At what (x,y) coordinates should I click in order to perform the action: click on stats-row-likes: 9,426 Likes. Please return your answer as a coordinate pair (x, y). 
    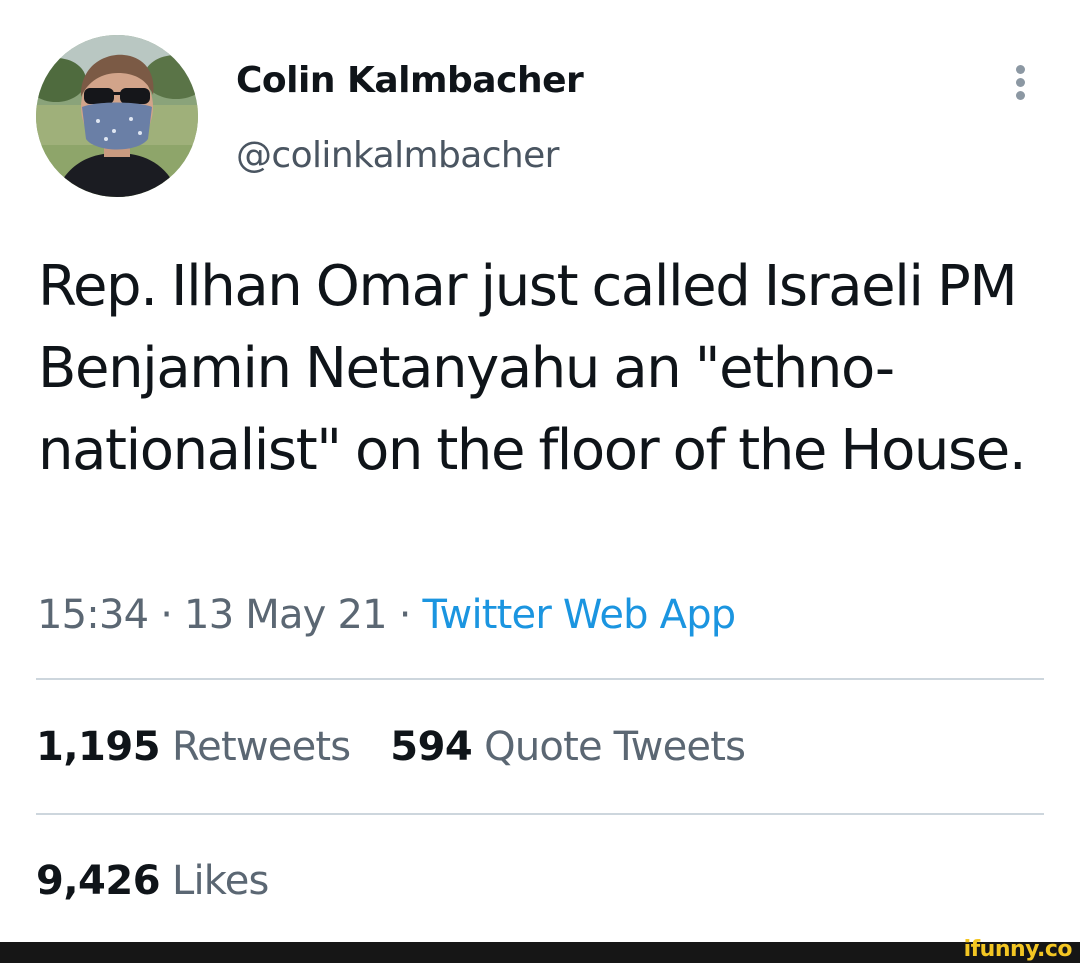
    Looking at the image, I should click on (152, 881).